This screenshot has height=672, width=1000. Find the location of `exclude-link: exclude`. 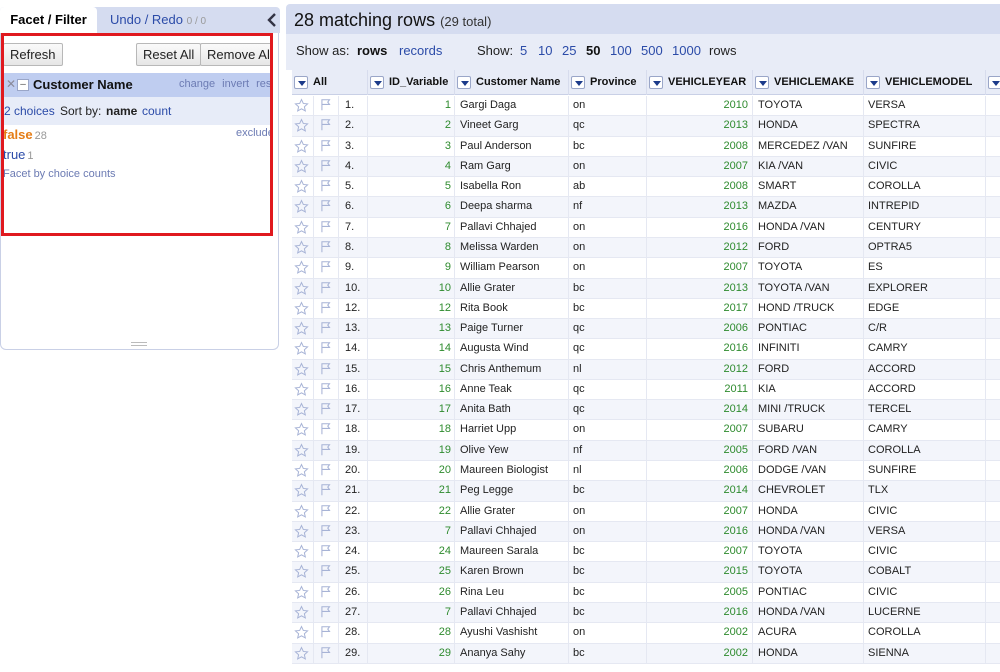

exclude-link: exclude is located at coordinates (254, 133).